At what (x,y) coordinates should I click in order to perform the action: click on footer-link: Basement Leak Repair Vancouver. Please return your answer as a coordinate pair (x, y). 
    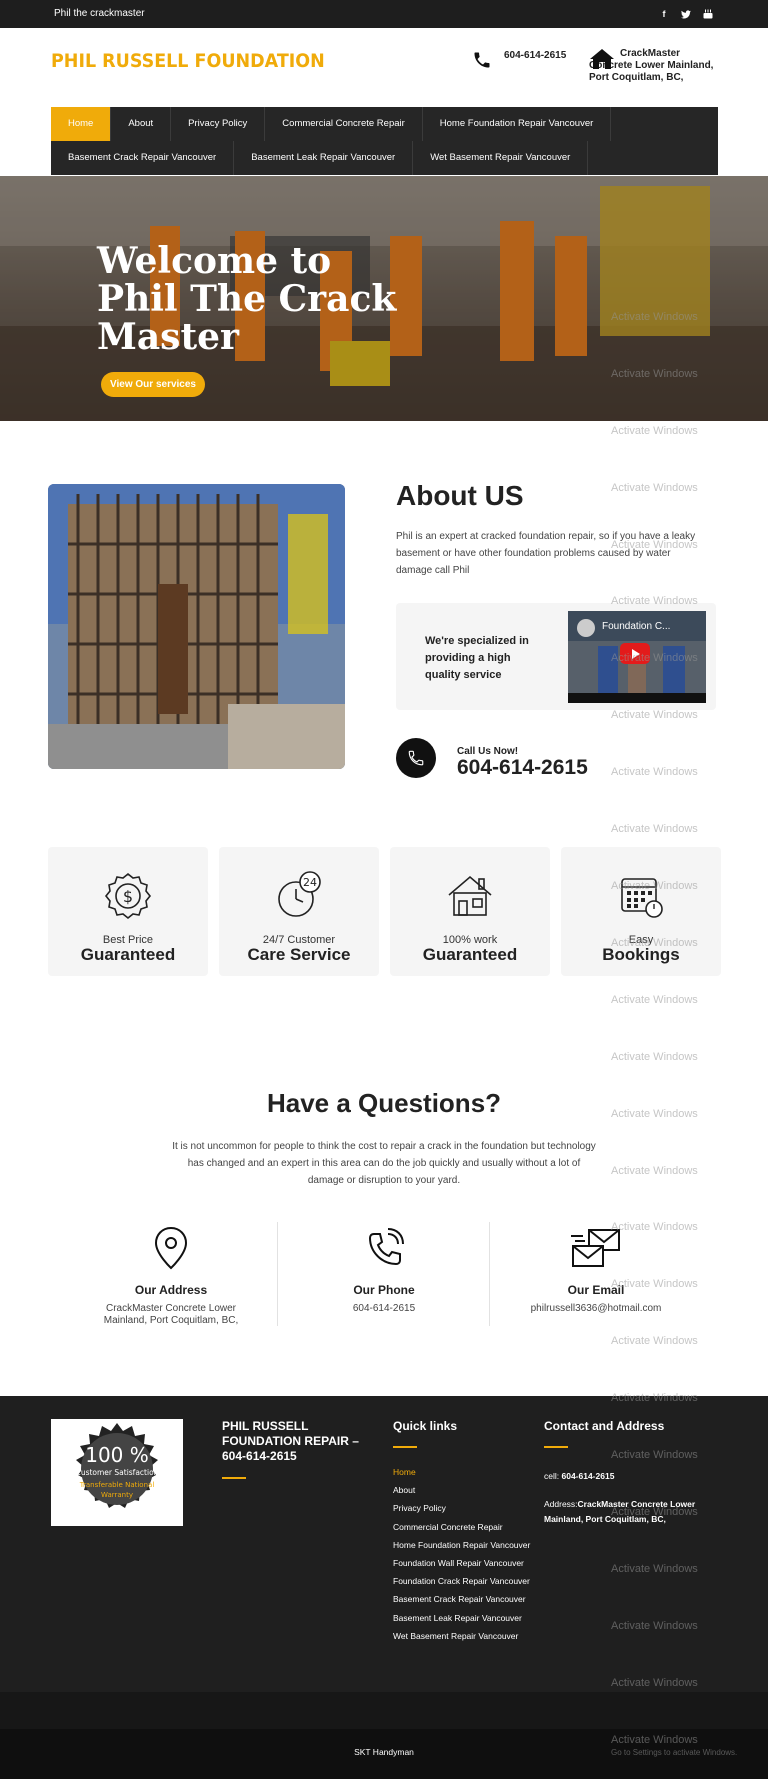
    Looking at the image, I should click on (461, 1622).